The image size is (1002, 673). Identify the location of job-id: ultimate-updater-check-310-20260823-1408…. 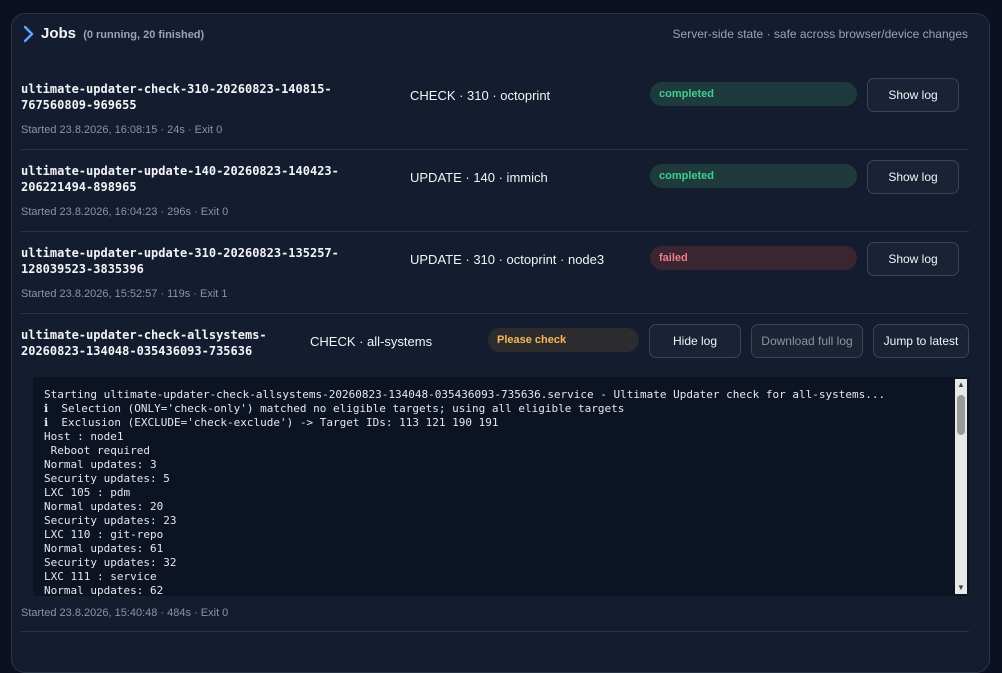
(176, 97).